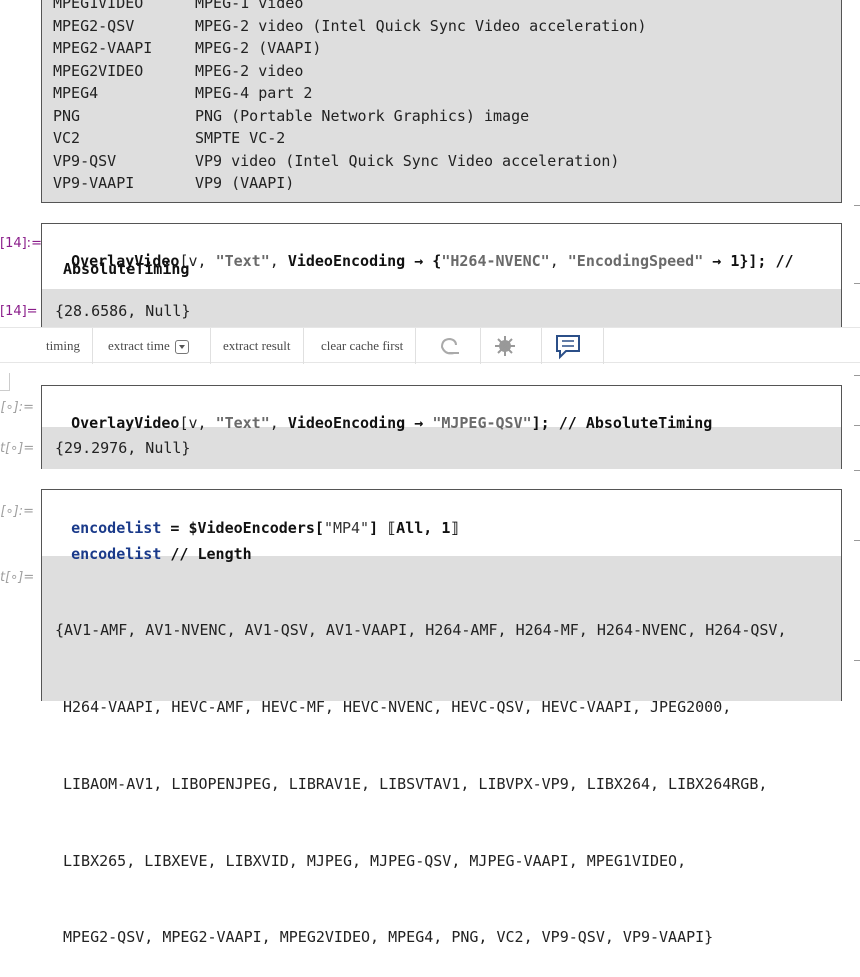 The width and height of the screenshot is (860, 977). I want to click on encoder-name: MPEG2VIDEO, so click(98, 70).